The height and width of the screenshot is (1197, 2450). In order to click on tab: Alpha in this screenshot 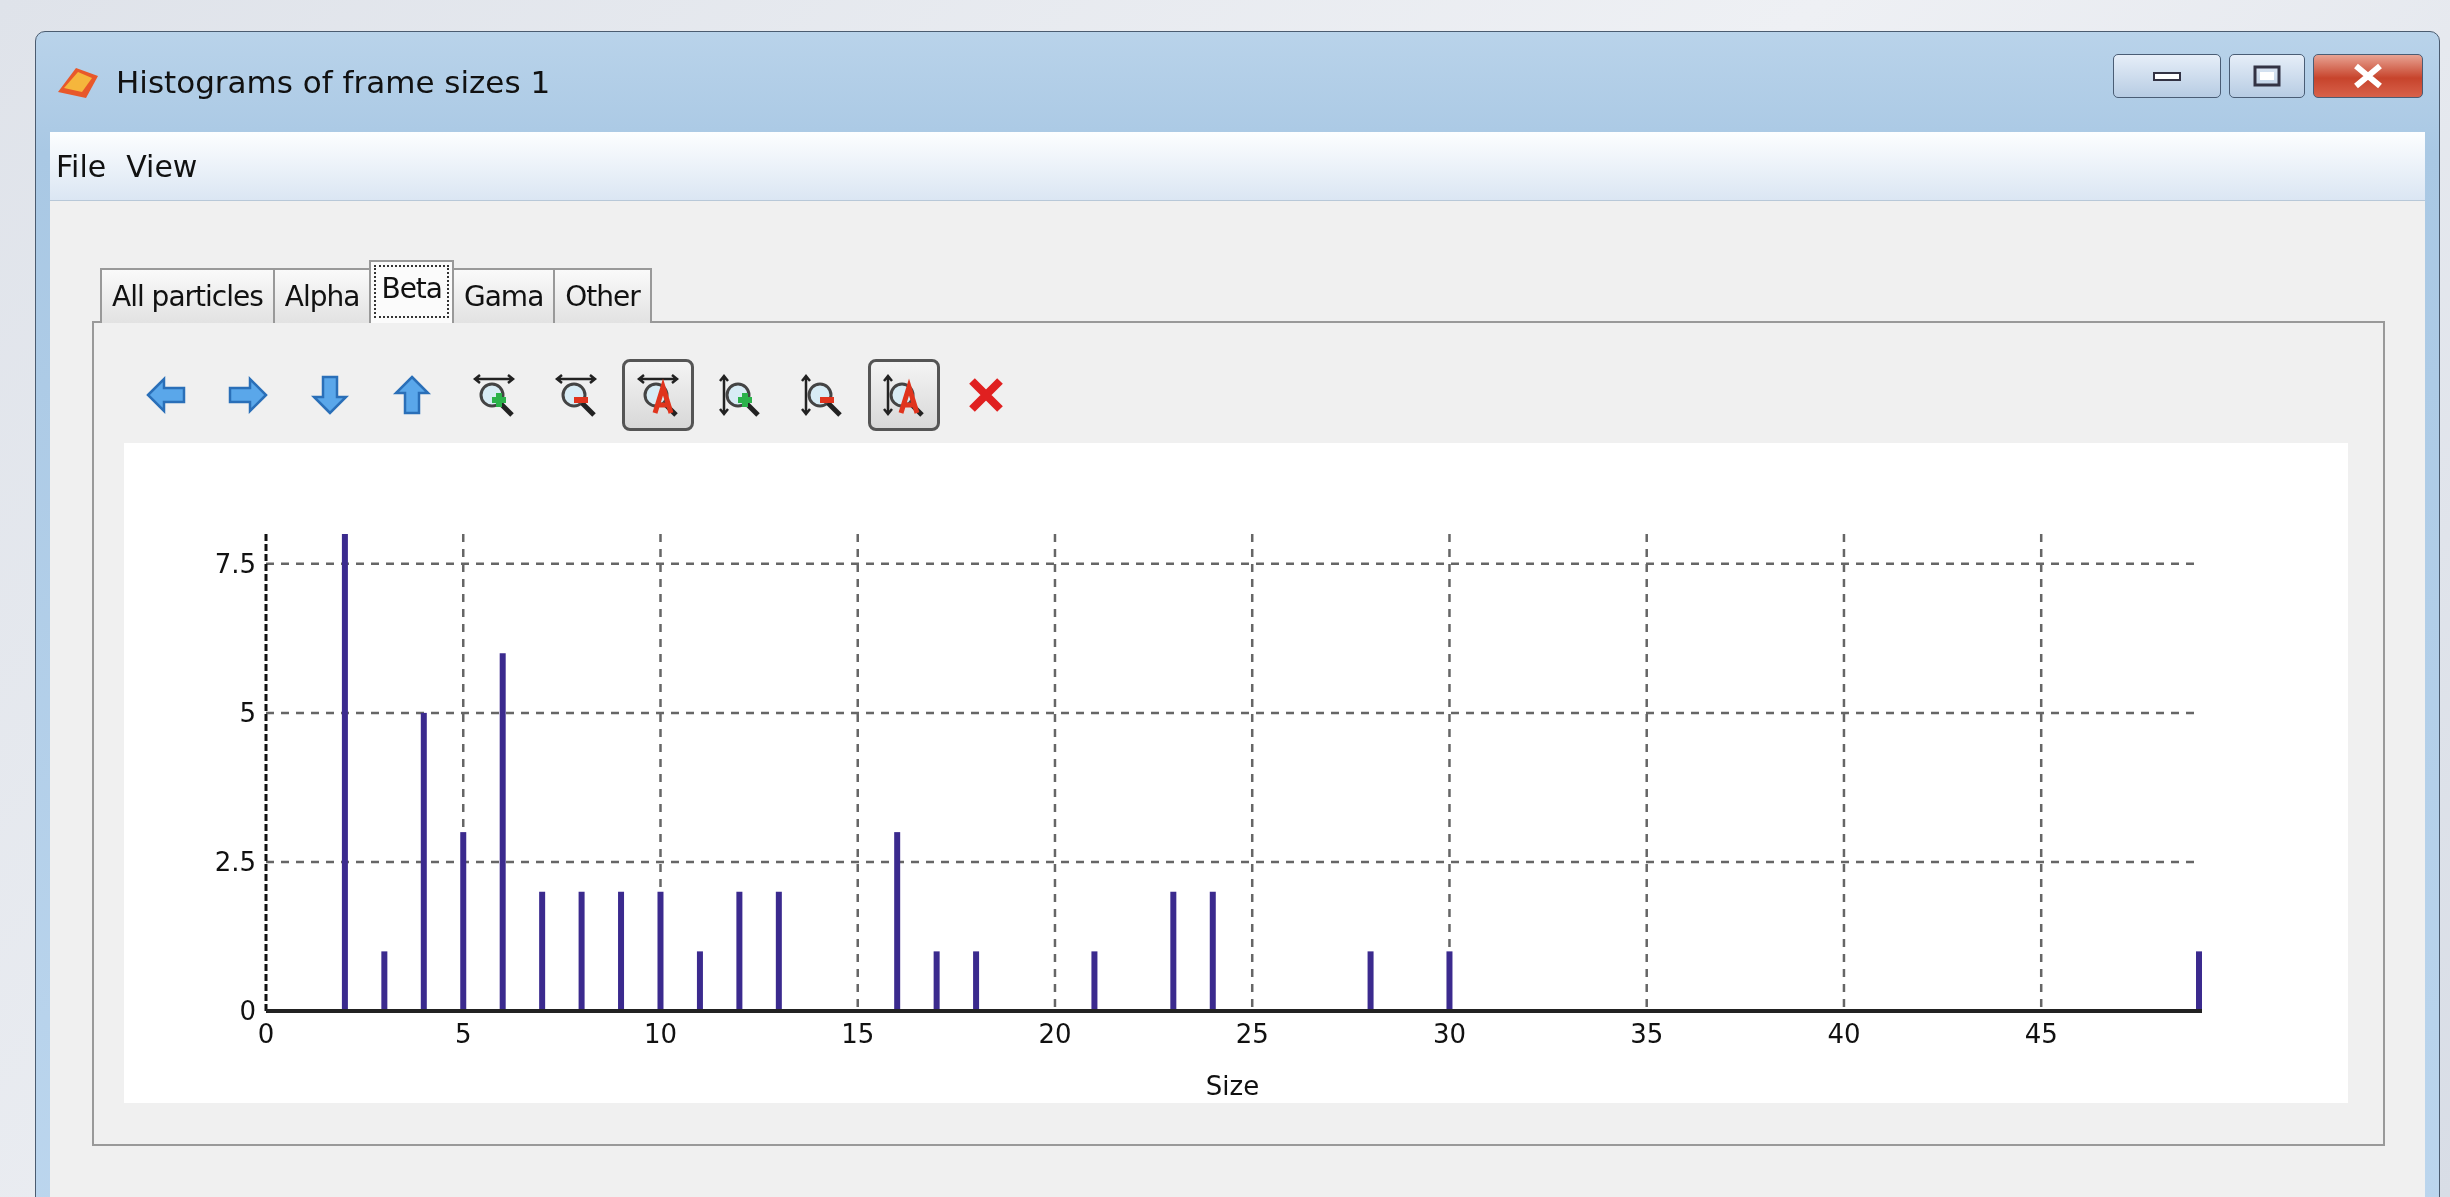, I will do `click(322, 295)`.